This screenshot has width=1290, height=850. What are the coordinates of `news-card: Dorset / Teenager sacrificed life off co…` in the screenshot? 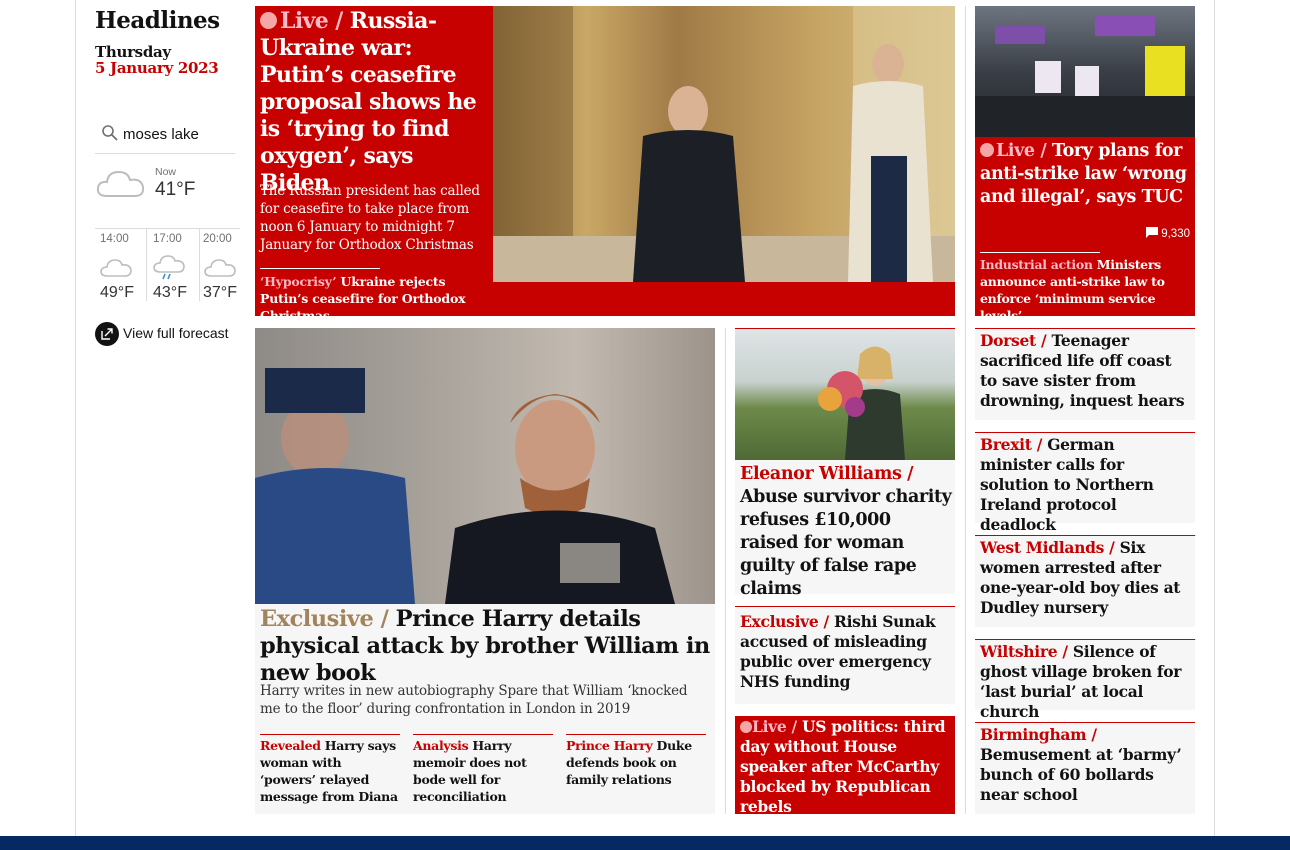 It's located at (1085, 374).